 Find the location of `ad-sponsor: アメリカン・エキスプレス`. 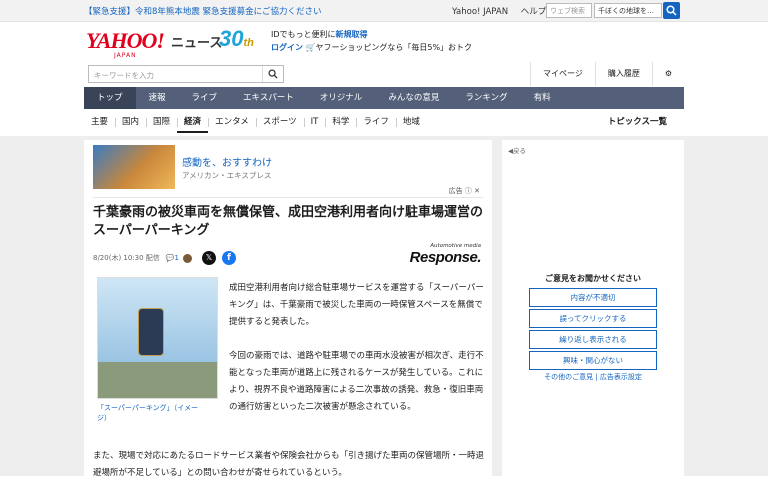

ad-sponsor: アメリカン・エキスプレス is located at coordinates (227, 175).